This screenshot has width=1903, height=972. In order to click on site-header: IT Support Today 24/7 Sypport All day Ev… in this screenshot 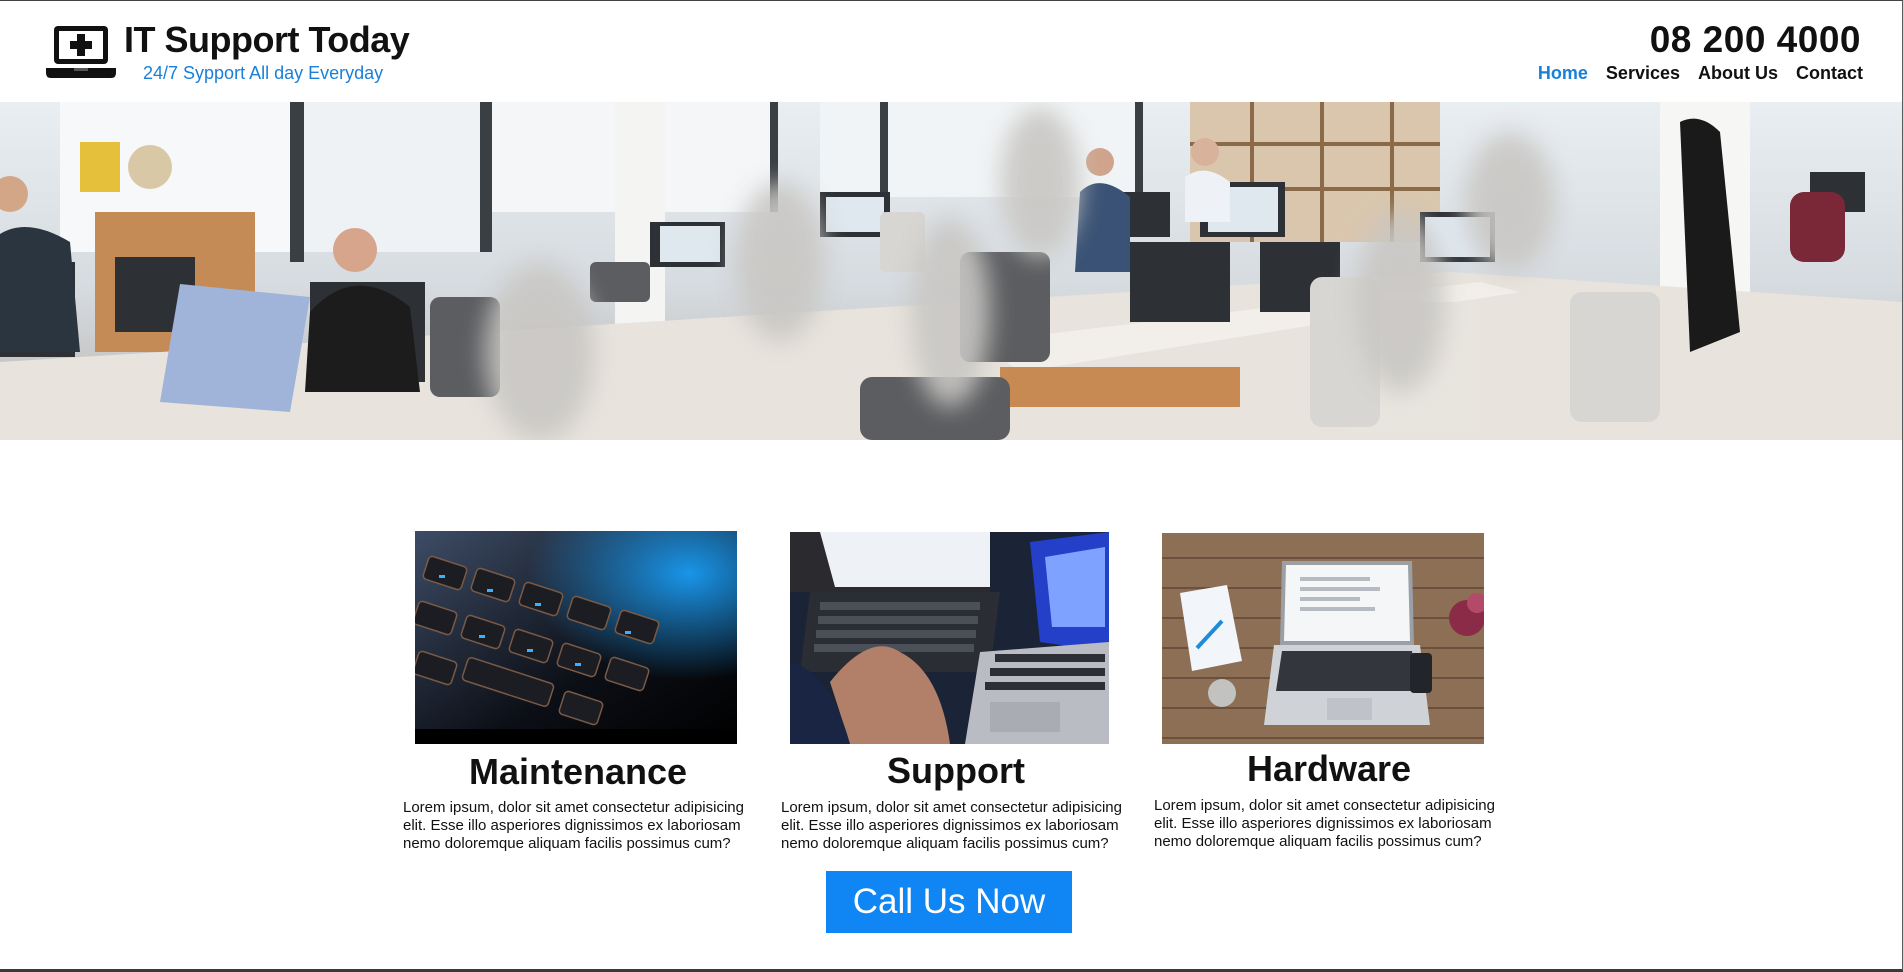, I will do `click(951, 51)`.